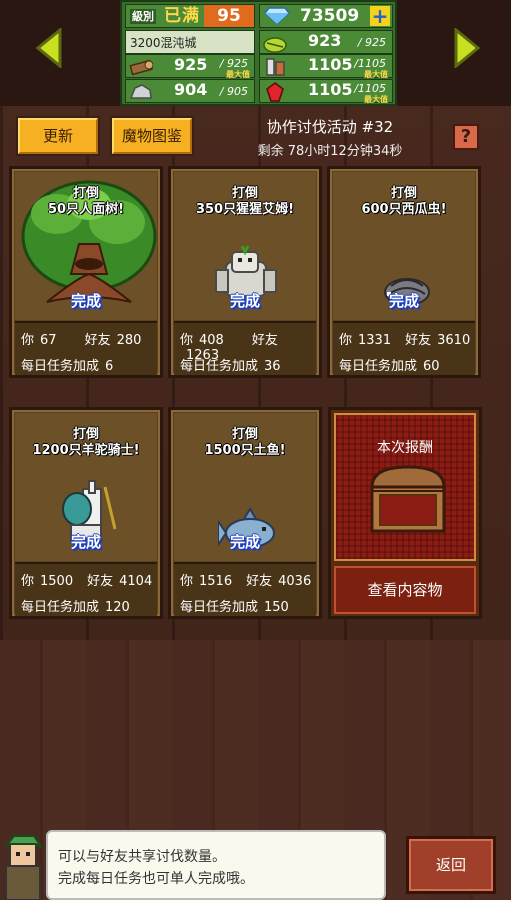  Describe the element at coordinates (326, 42) in the screenshot. I see `resource-grass: 923 / 925` at that location.